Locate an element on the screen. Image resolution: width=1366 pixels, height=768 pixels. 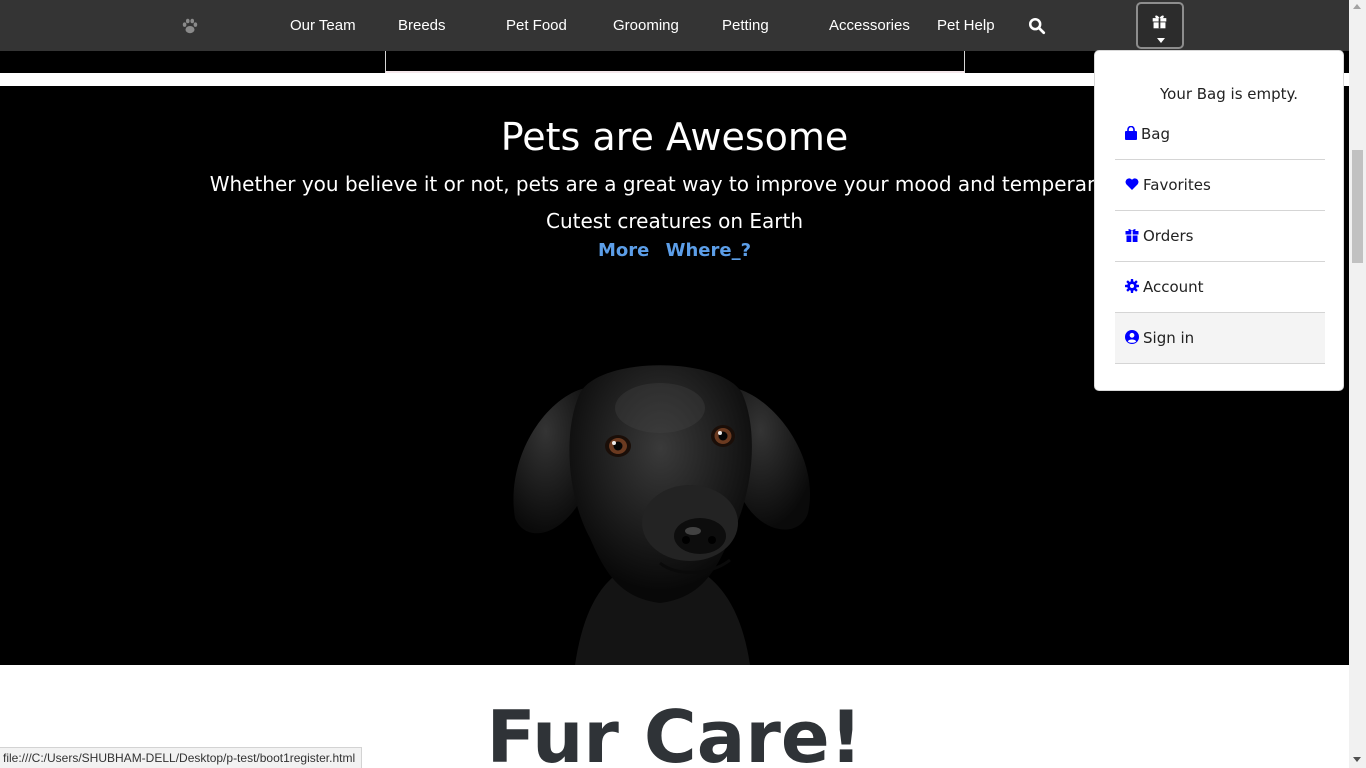
shopping-bag-icon is located at coordinates (1131, 133).